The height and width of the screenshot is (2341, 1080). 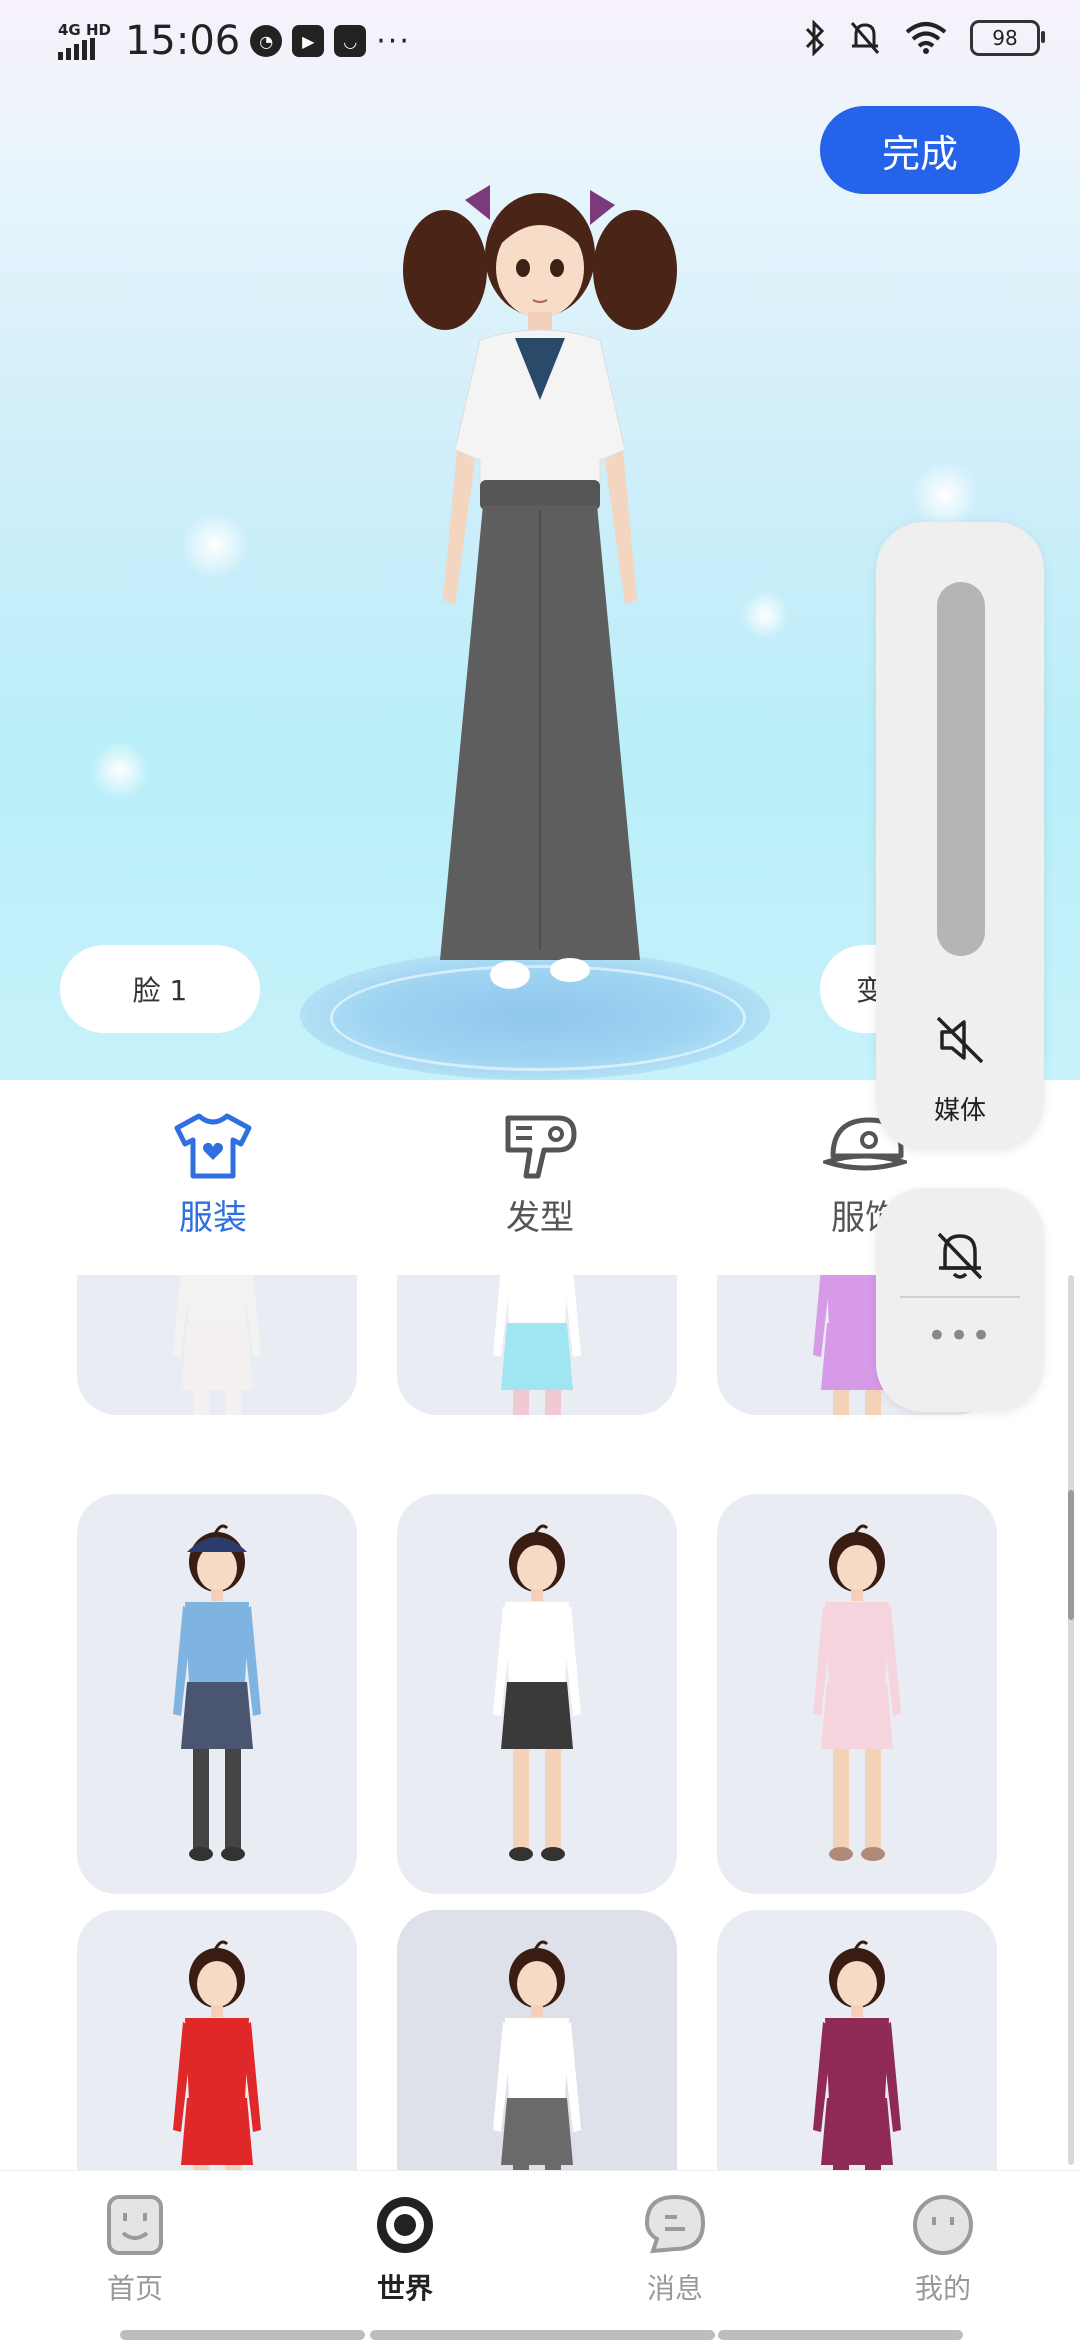 What do you see at coordinates (960, 1040) in the screenshot?
I see `speaker-muted-icon` at bounding box center [960, 1040].